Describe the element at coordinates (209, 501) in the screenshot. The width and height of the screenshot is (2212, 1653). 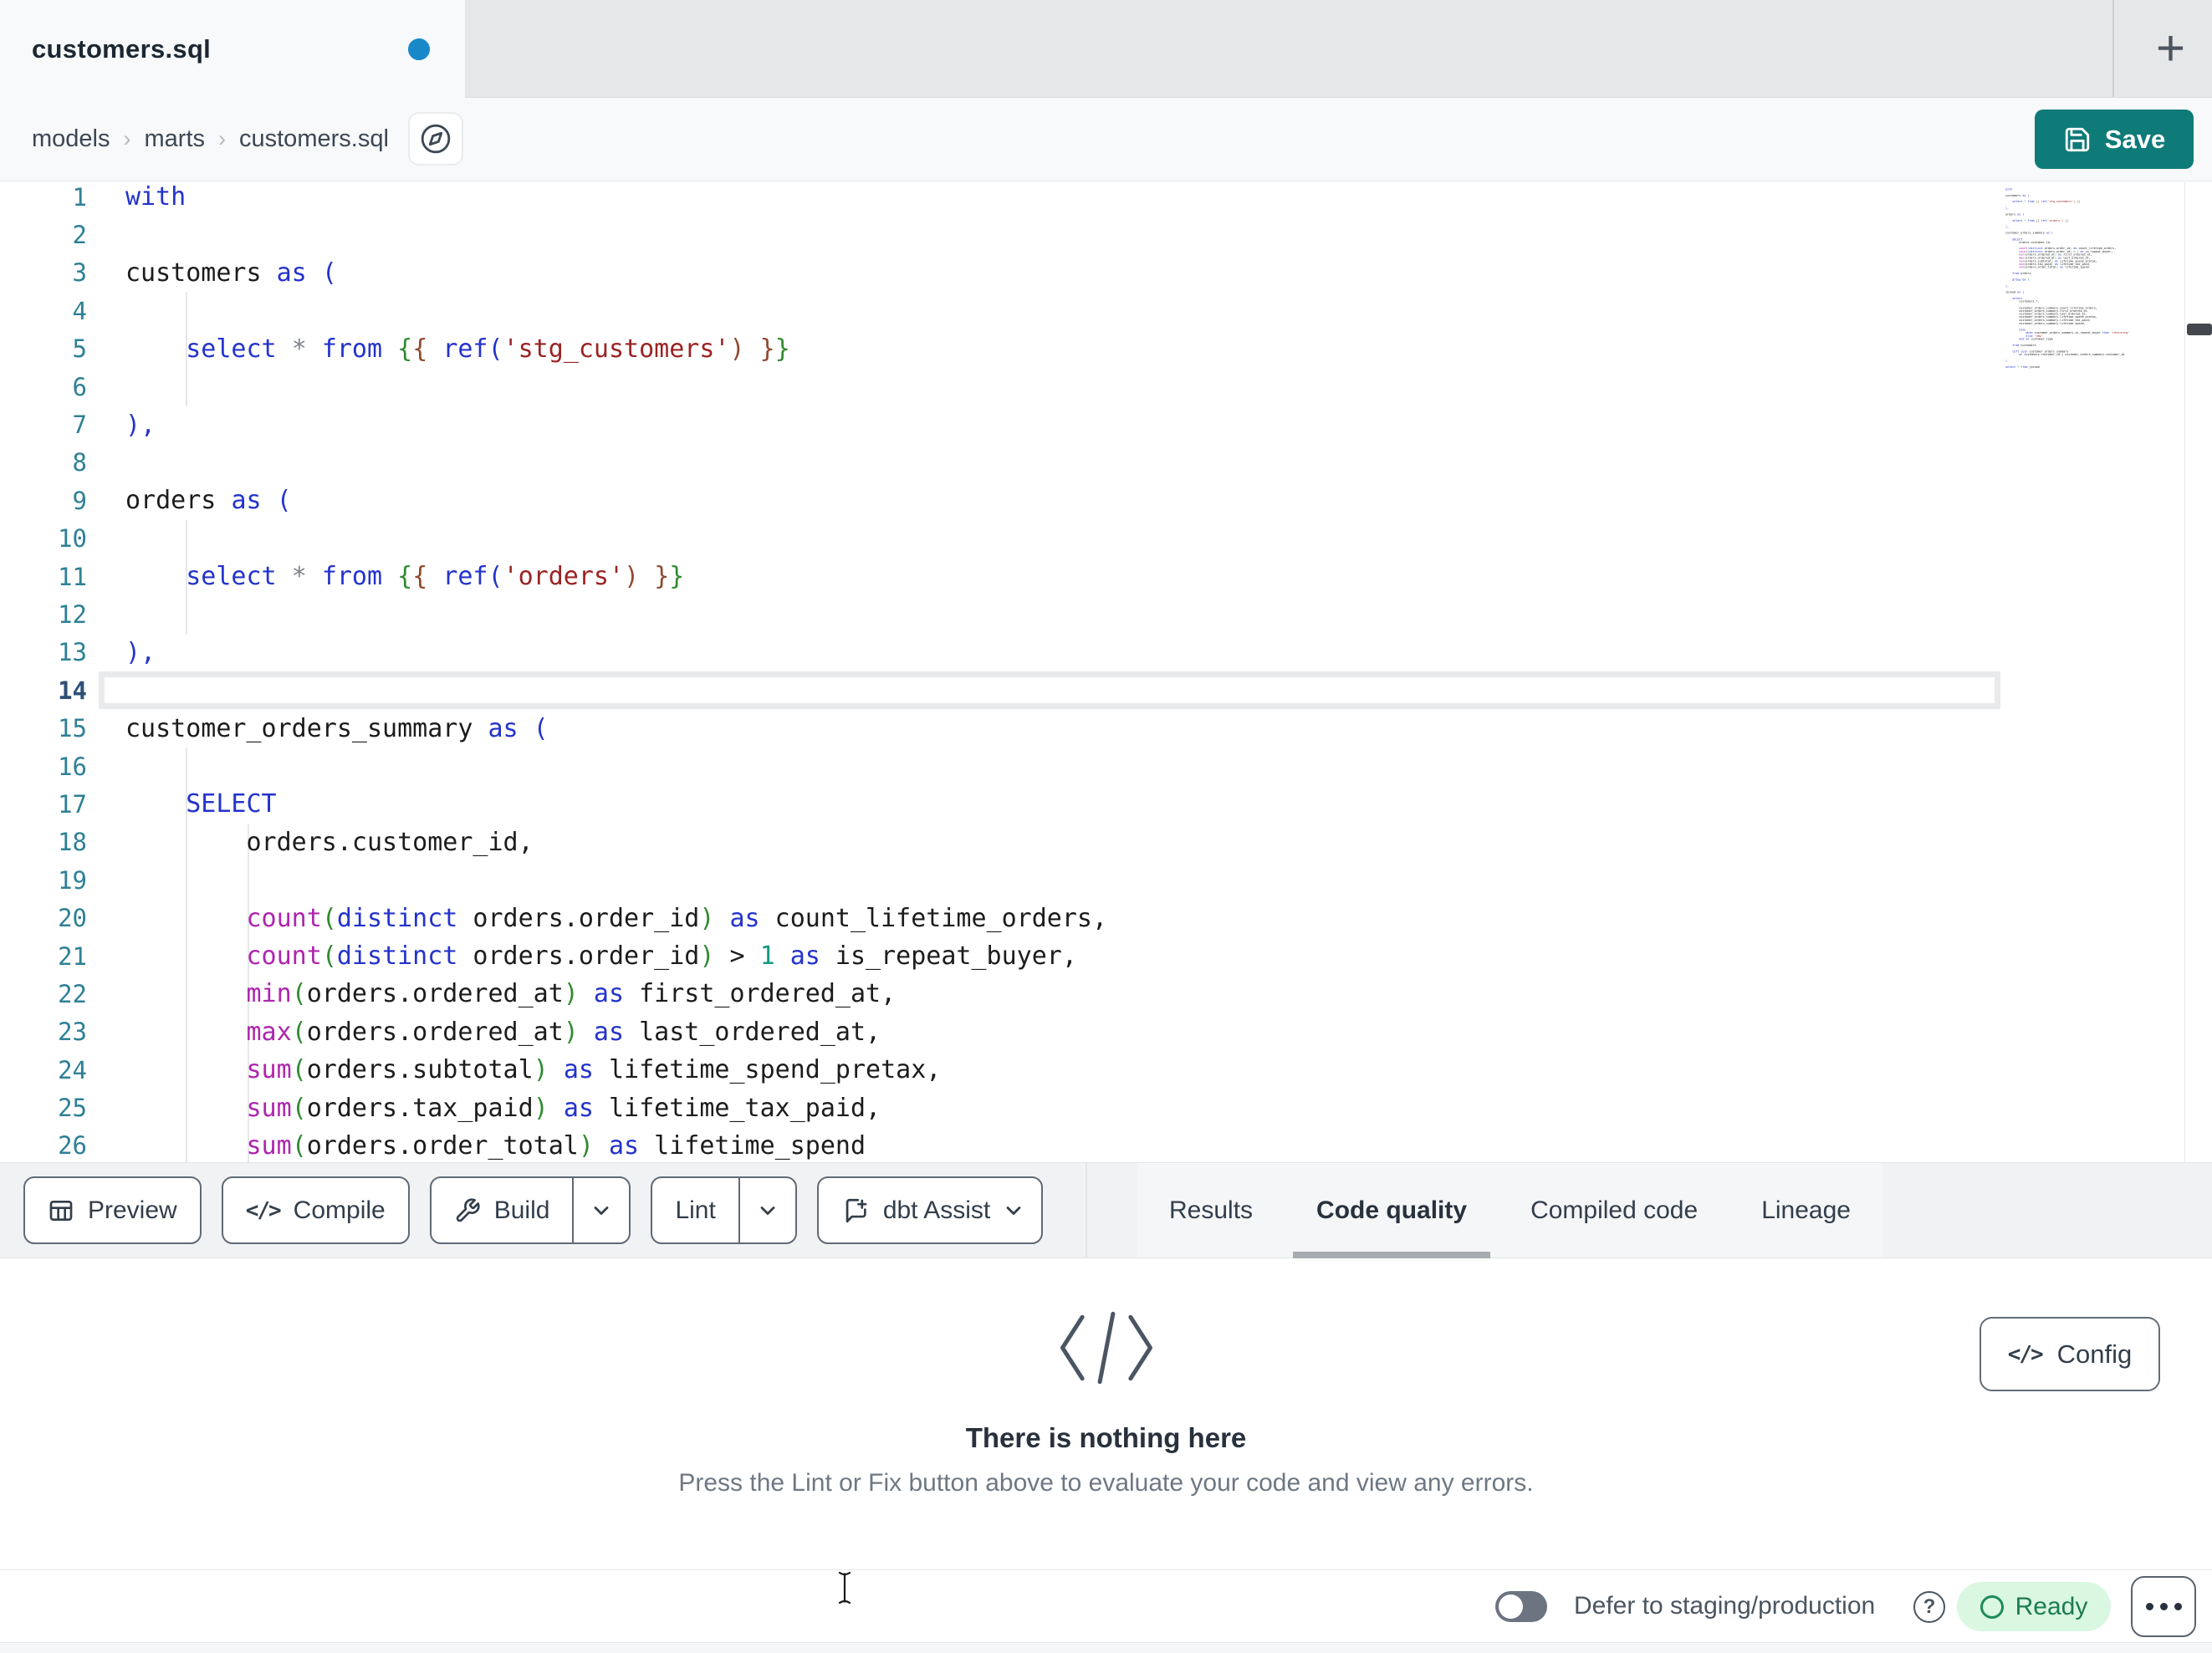
I see `code-line-content: orders as (` at that location.